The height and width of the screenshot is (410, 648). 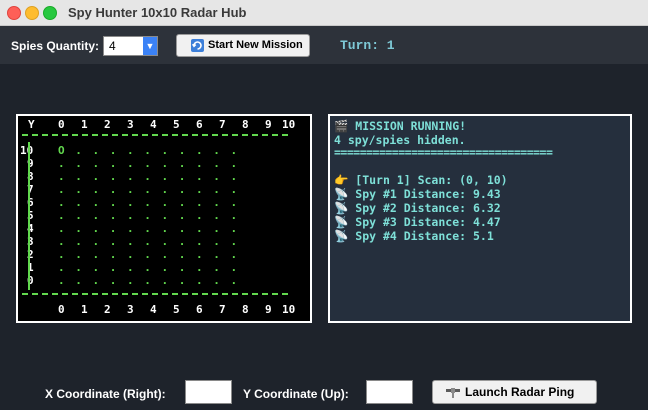 What do you see at coordinates (428, 208) in the screenshot?
I see `spy-distance-text: Spy #2 Distance: 6.32` at bounding box center [428, 208].